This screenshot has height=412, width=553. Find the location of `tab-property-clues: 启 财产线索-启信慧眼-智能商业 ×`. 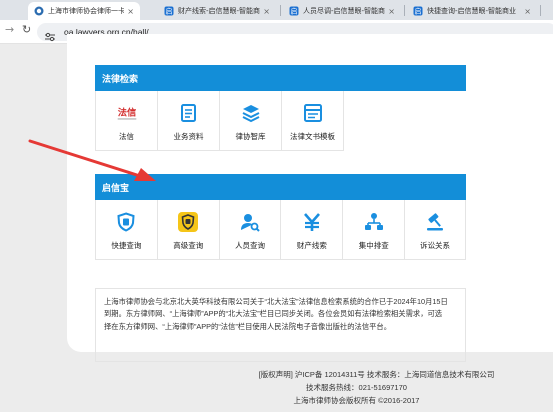

tab-property-clues: 启 财产线索-启信慧眼-智能商业 × is located at coordinates (217, 11).